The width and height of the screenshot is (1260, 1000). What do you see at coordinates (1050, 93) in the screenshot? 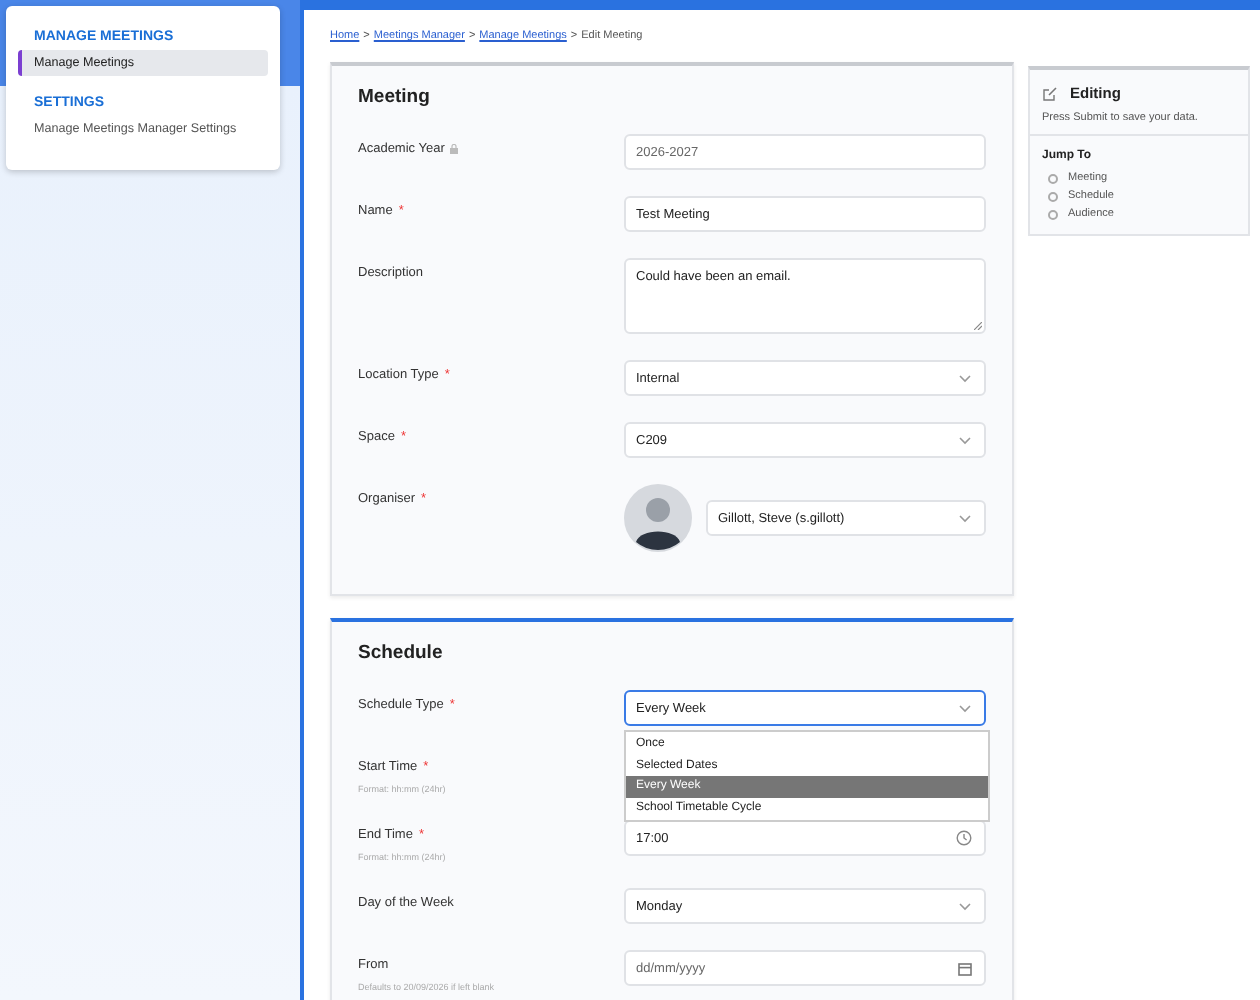
I see `edit-icon` at bounding box center [1050, 93].